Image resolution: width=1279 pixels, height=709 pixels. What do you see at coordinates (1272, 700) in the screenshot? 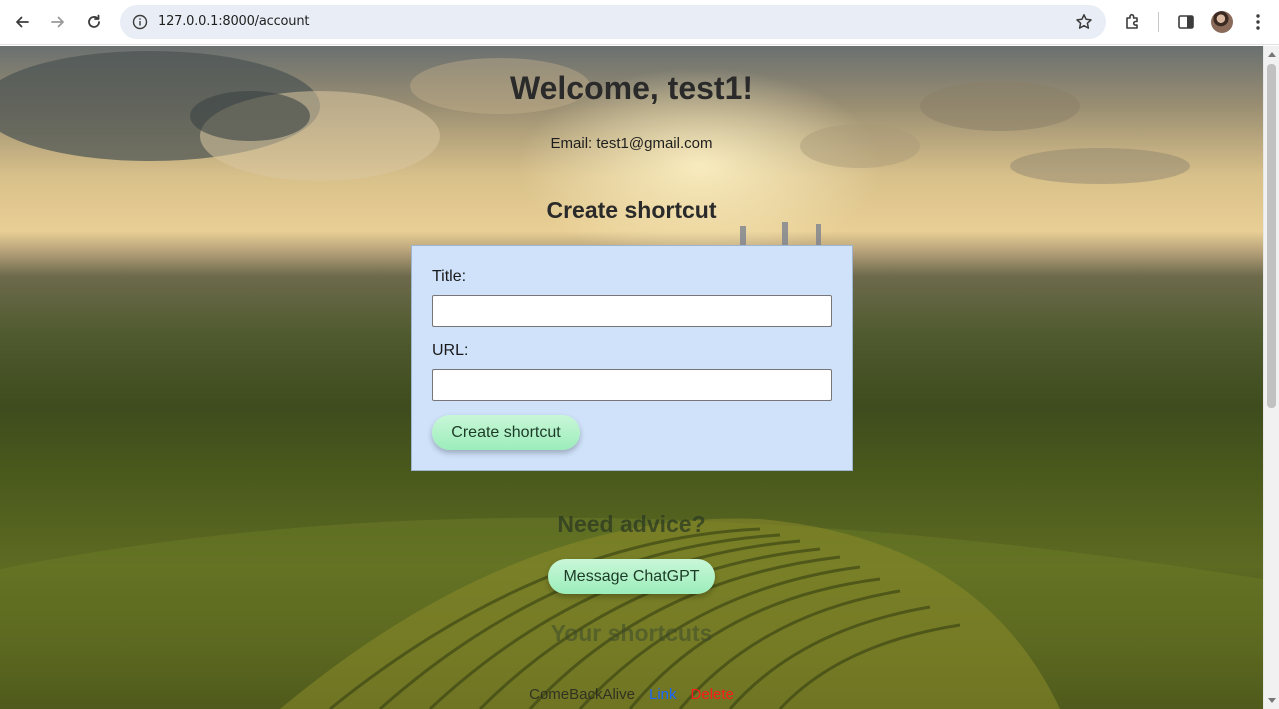
I see `scroll-down-arrow-icon` at bounding box center [1272, 700].